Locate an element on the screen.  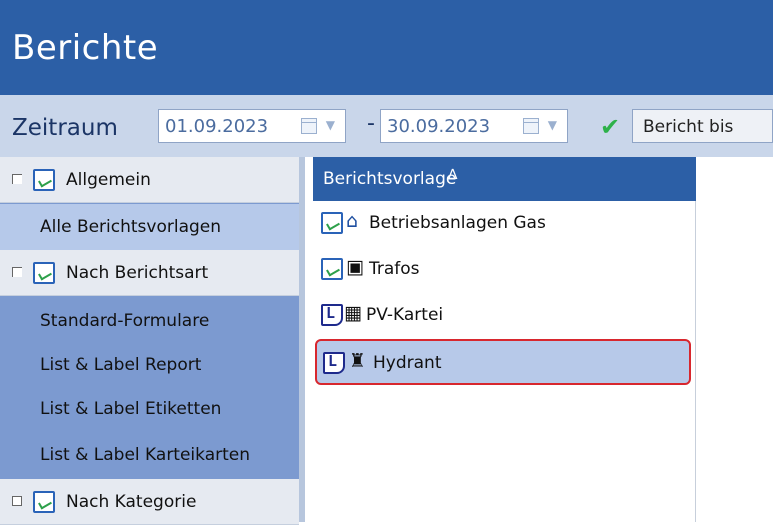
list-item-label: Hydrant is located at coordinates (407, 363).